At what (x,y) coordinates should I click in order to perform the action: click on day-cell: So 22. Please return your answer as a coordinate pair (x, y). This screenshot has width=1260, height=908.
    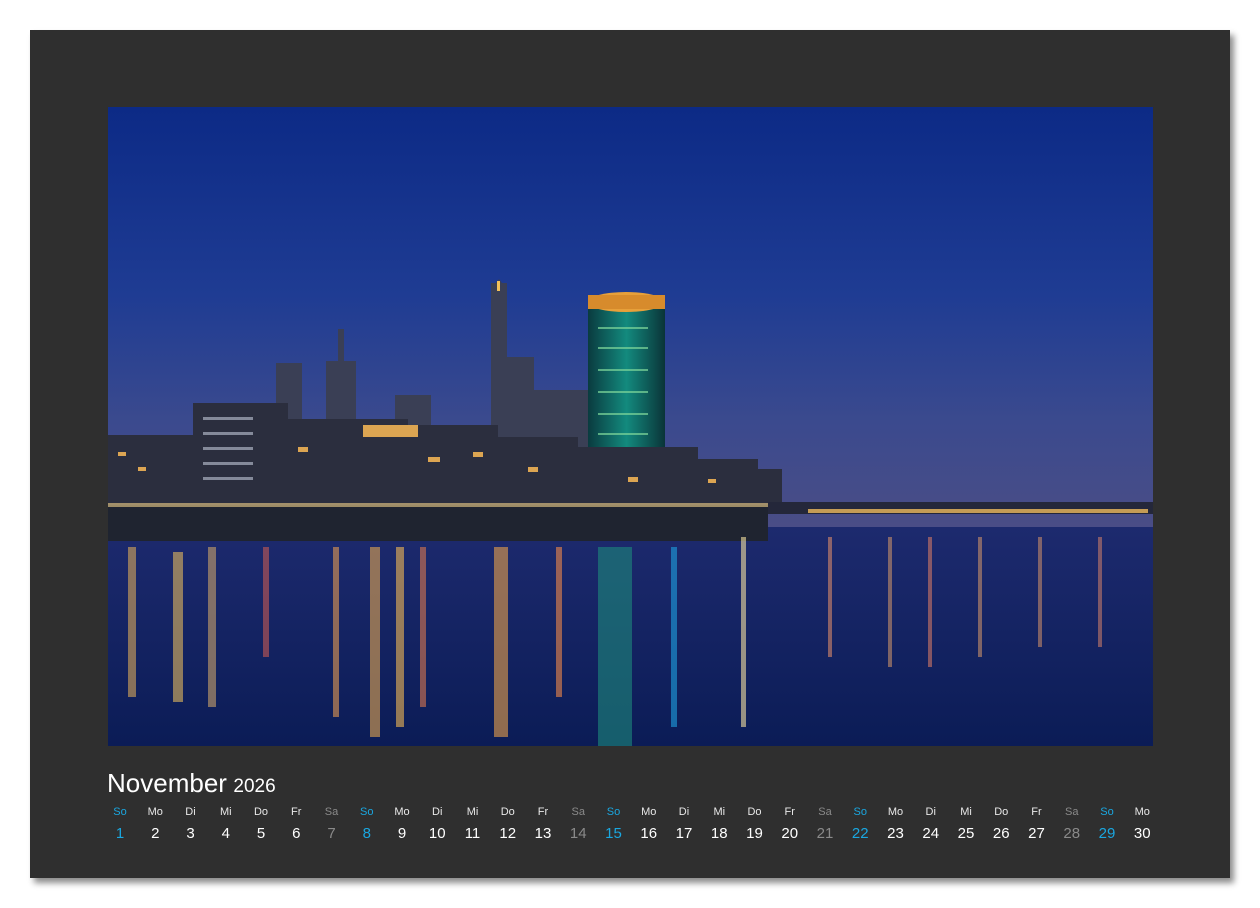
    Looking at the image, I should click on (860, 824).